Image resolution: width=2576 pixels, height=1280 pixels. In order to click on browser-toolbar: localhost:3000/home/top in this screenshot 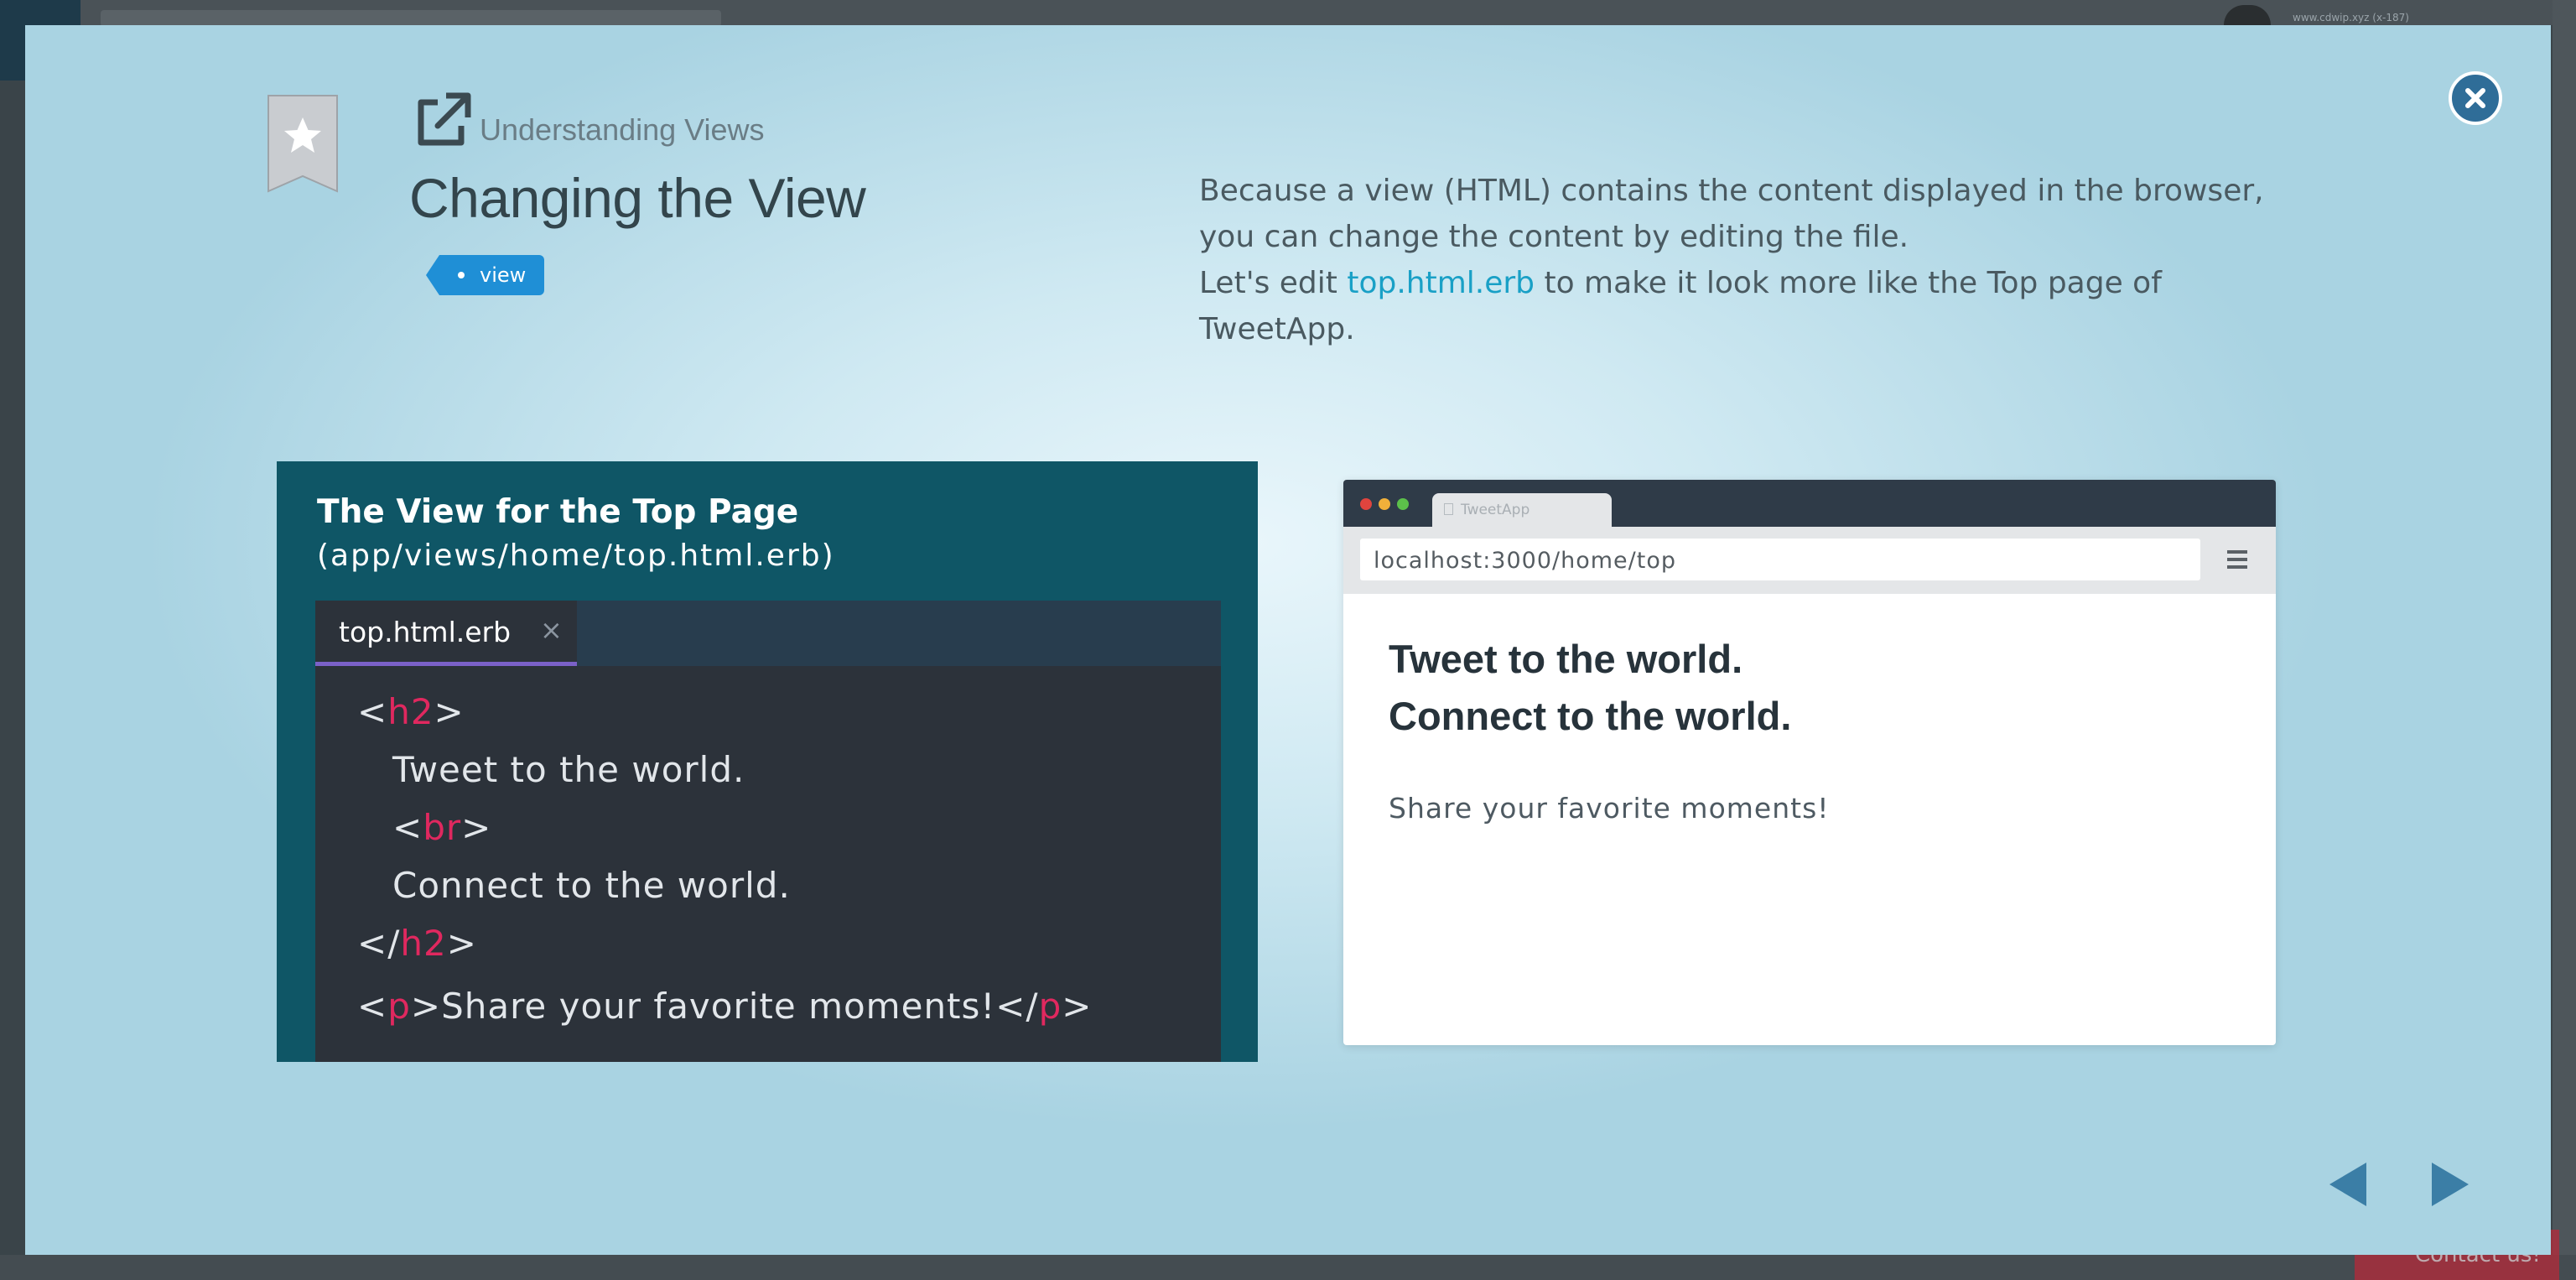, I will do `click(1809, 560)`.